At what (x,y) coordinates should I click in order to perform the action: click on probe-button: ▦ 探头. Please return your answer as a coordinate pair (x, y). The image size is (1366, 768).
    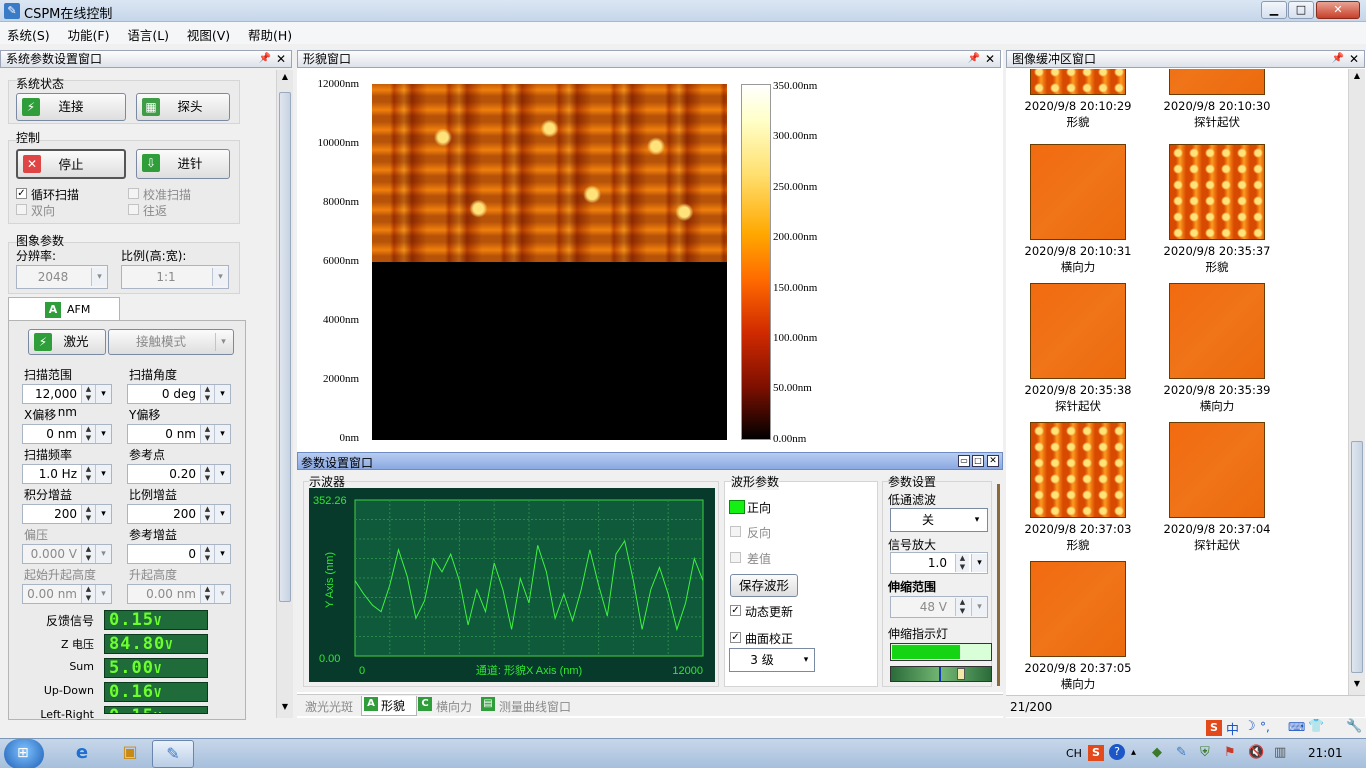
    Looking at the image, I should click on (183, 107).